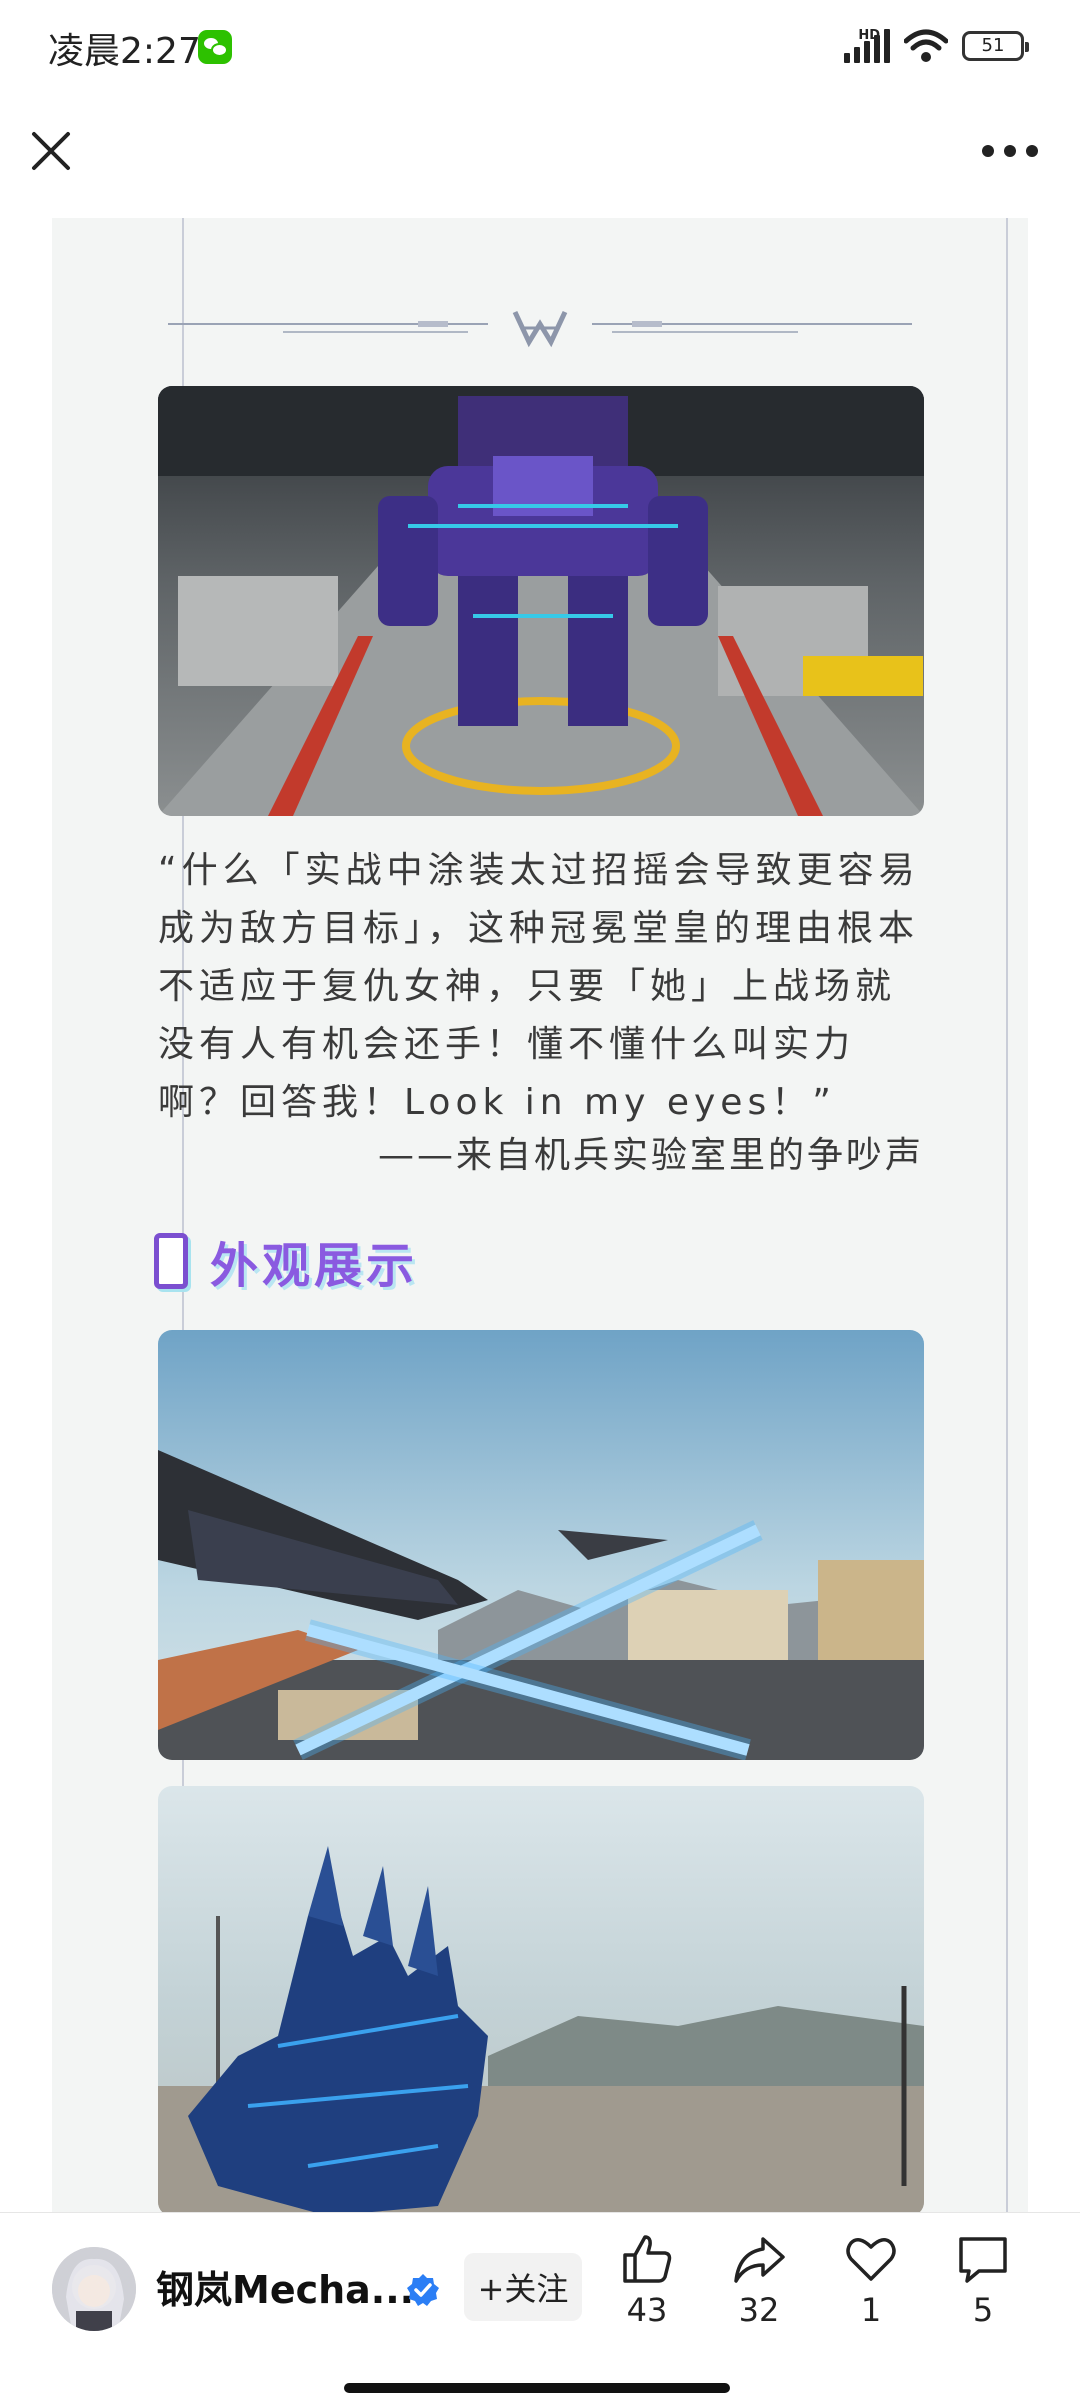  What do you see at coordinates (983, 2310) in the screenshot?
I see `comment-count: 5` at bounding box center [983, 2310].